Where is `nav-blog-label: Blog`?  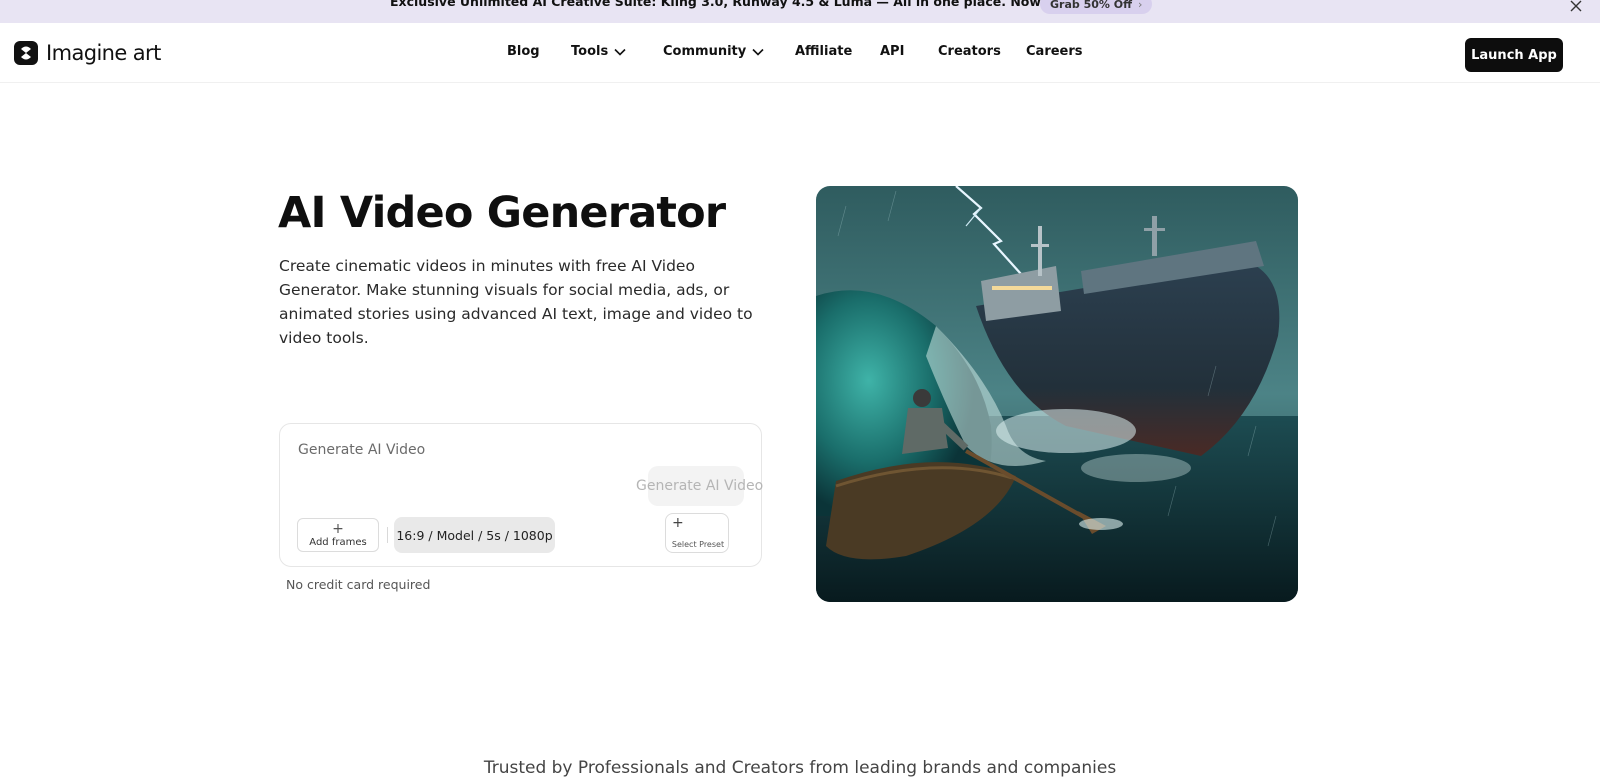
nav-blog-label: Blog is located at coordinates (523, 51).